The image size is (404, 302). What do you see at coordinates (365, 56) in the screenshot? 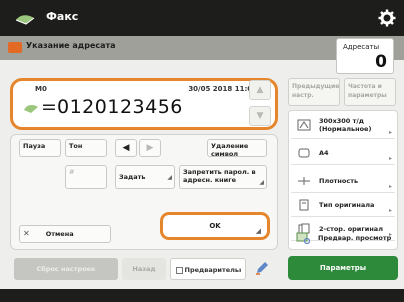
I see `destination-counter: Адресаты 0` at bounding box center [365, 56].